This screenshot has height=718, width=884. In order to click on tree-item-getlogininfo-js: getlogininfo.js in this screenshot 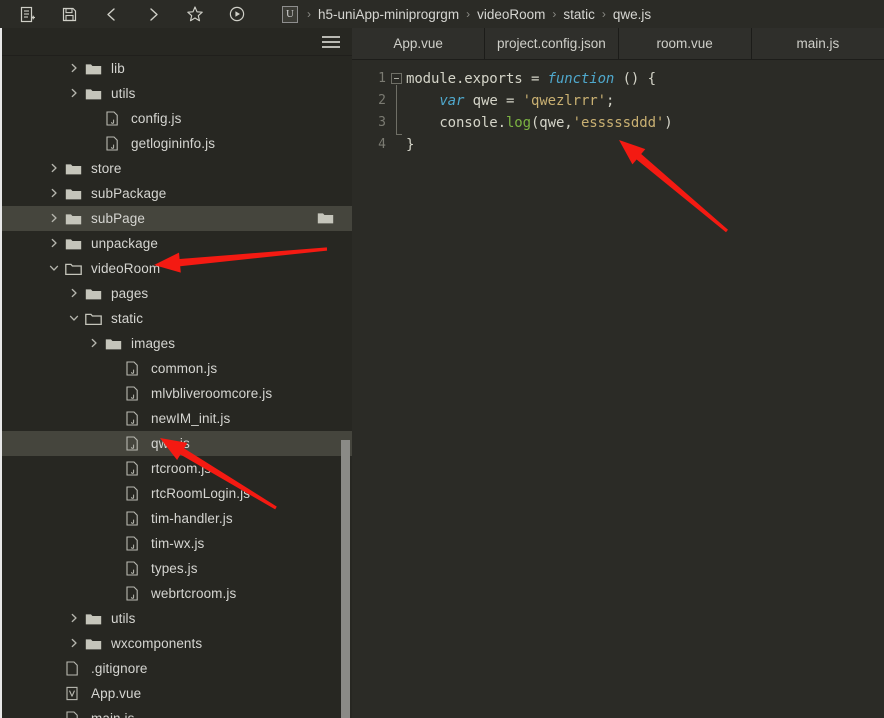, I will do `click(177, 143)`.